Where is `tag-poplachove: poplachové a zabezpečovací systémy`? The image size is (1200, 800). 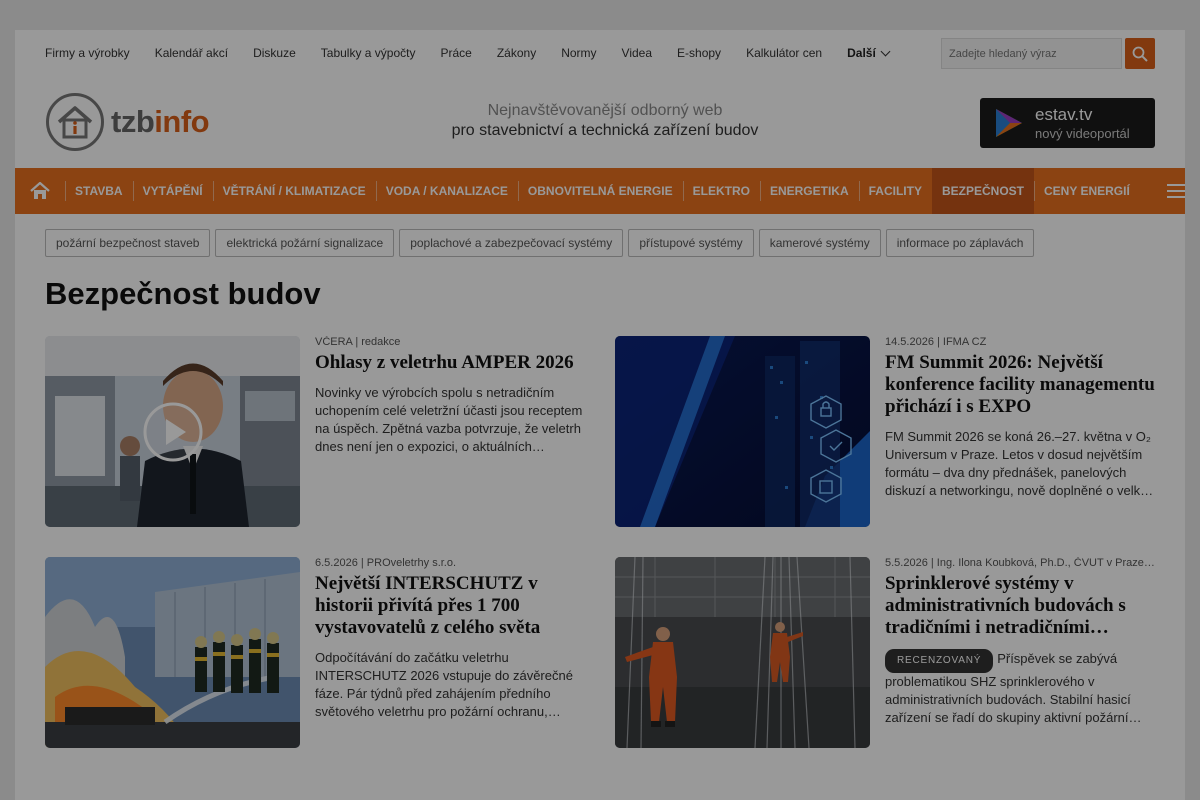 tag-poplachove: poplachové a zabezpečovací systémy is located at coordinates (511, 243).